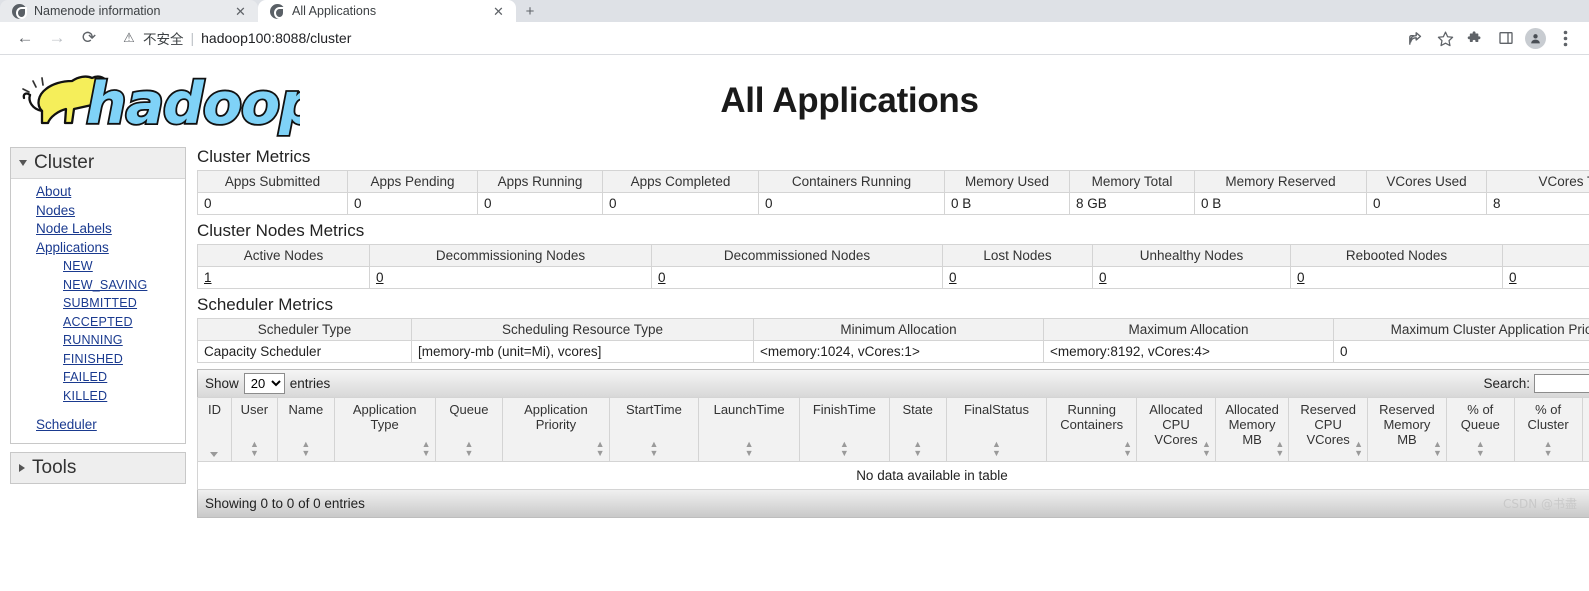  I want to click on sidebar-item-submitted: SUBMITTED, so click(98, 303).